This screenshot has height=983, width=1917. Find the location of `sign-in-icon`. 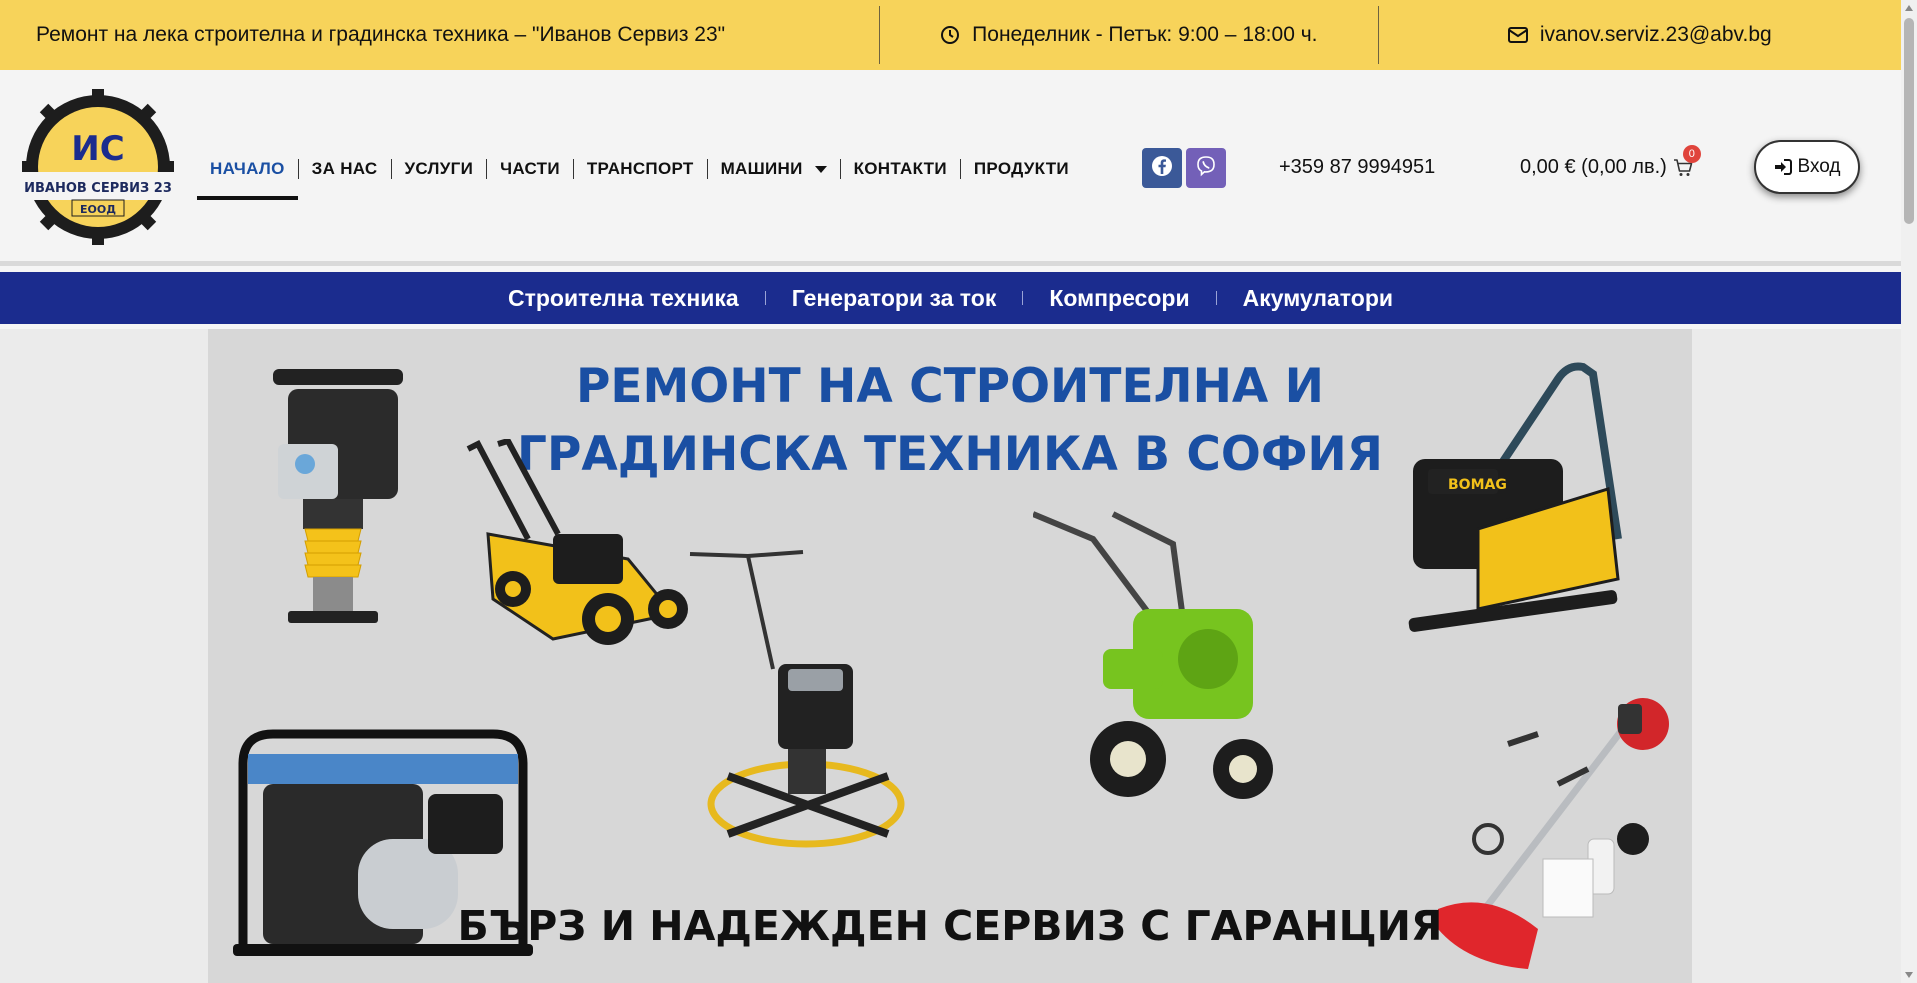

sign-in-icon is located at coordinates (1783, 167).